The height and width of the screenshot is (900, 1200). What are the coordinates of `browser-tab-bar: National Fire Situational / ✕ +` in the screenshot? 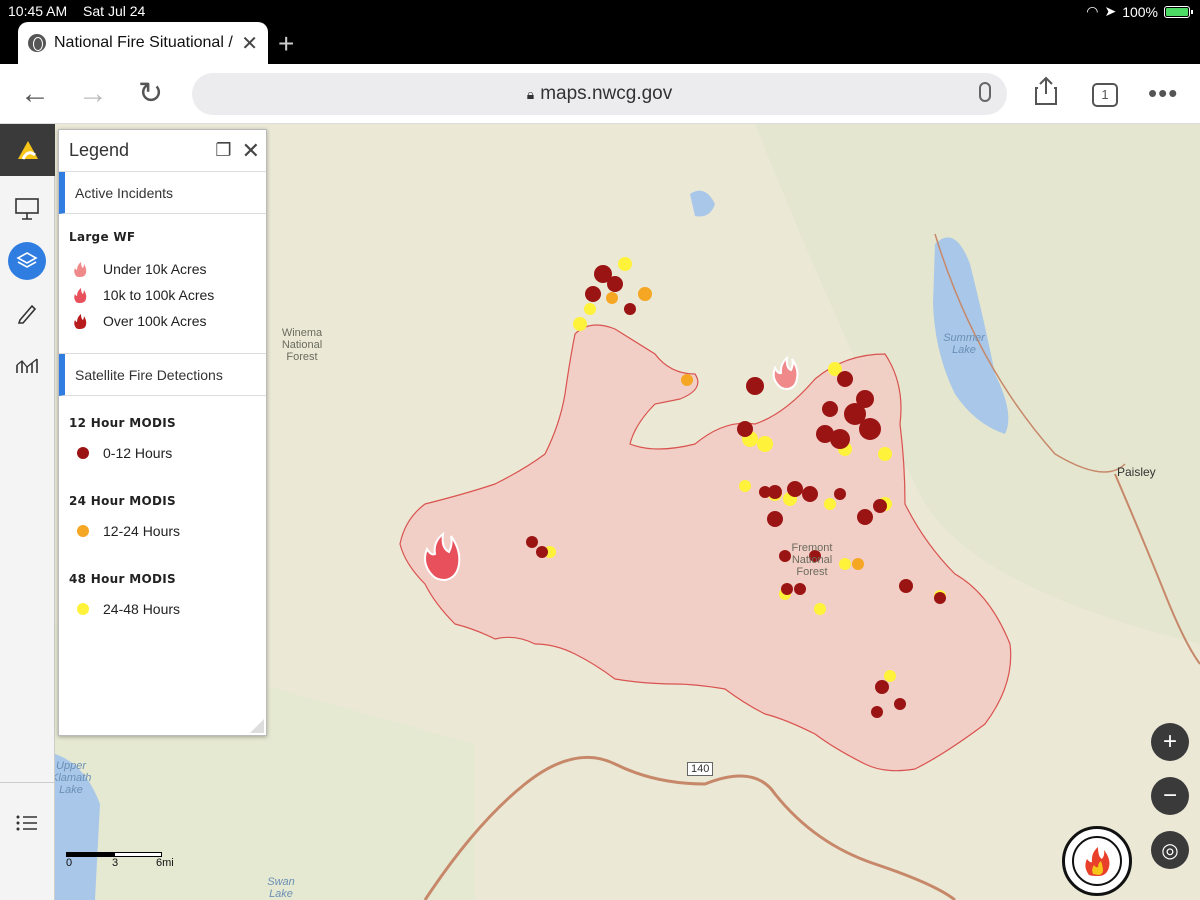 It's located at (600, 43).